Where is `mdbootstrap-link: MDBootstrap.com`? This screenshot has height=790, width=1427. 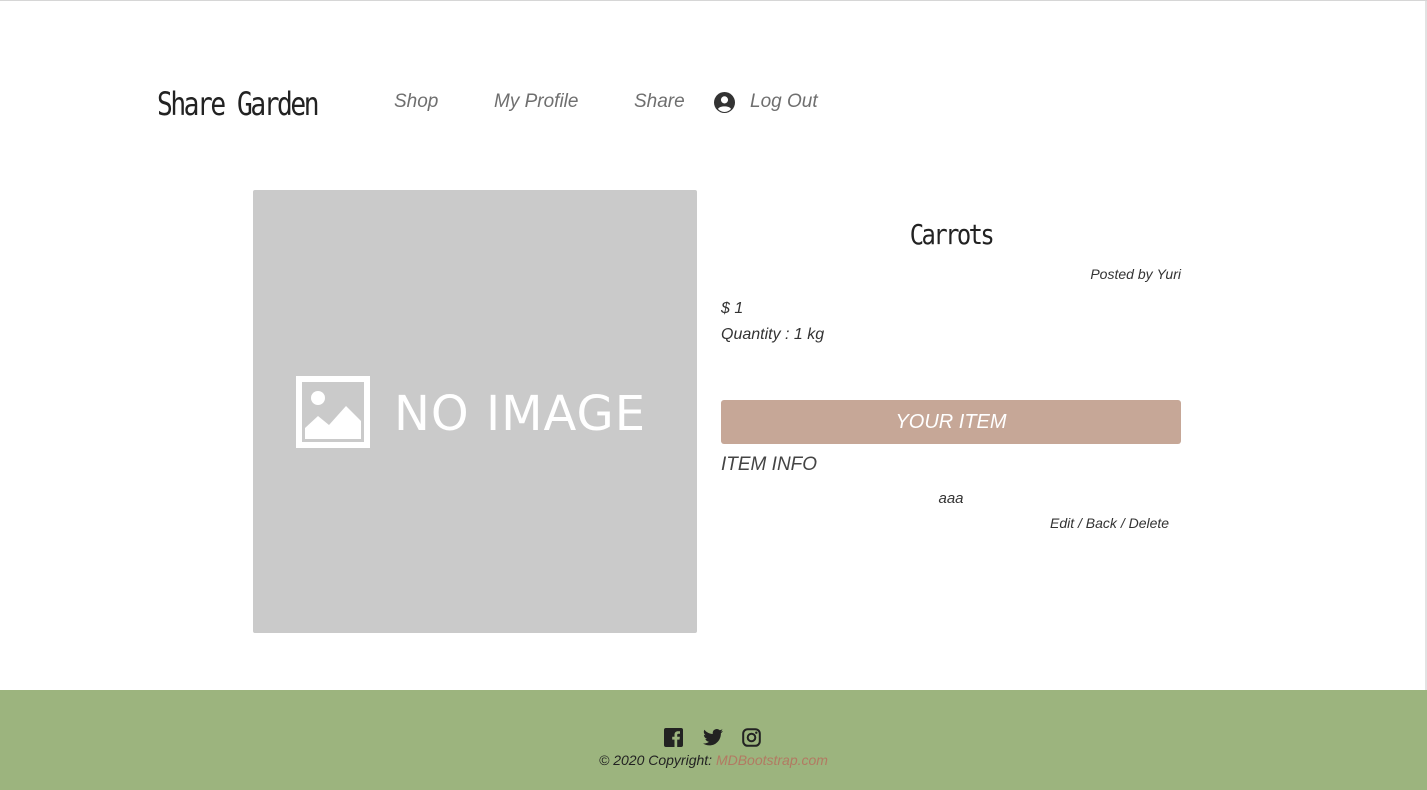
mdbootstrap-link: MDBootstrap.com is located at coordinates (772, 760).